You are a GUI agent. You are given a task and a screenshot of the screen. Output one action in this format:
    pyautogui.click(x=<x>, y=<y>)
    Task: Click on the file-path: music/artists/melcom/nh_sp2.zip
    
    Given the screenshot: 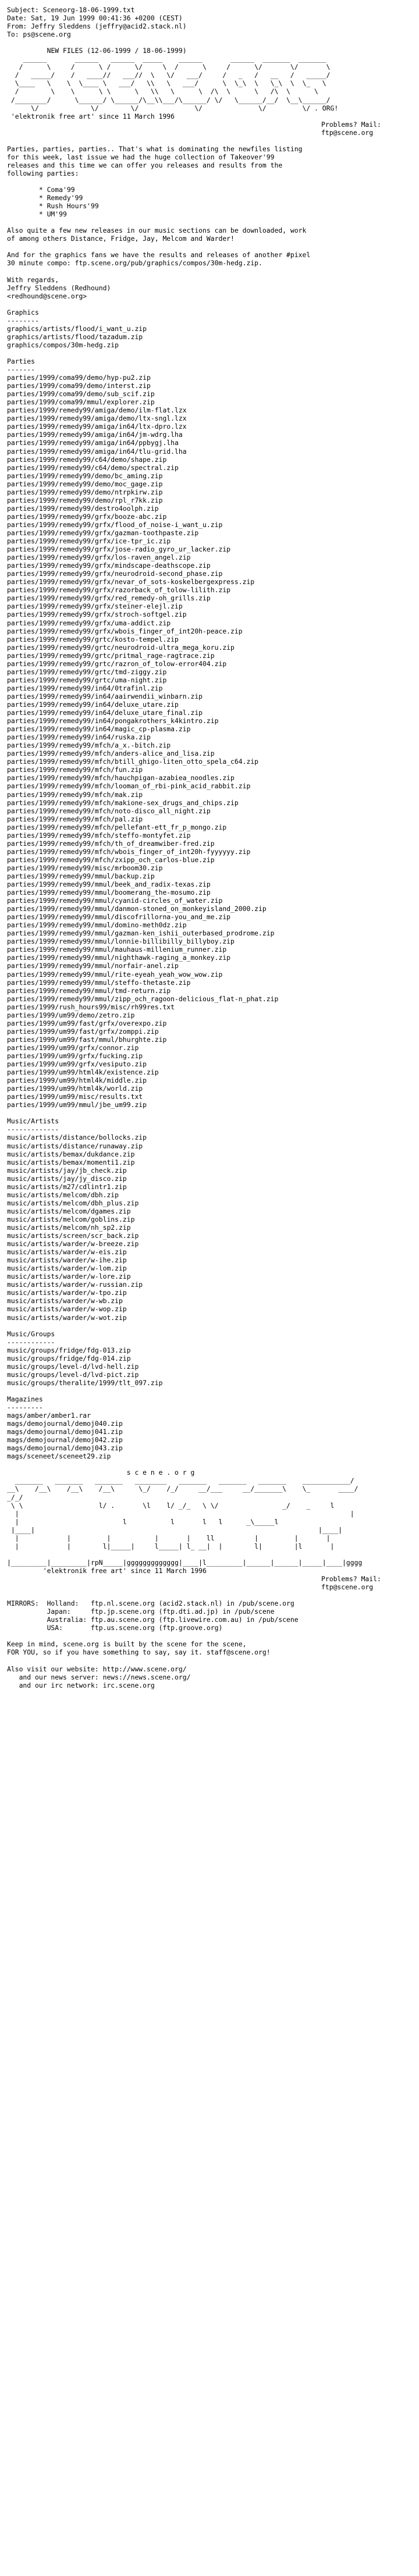 What is the action you would take?
    pyautogui.click(x=210, y=1227)
    